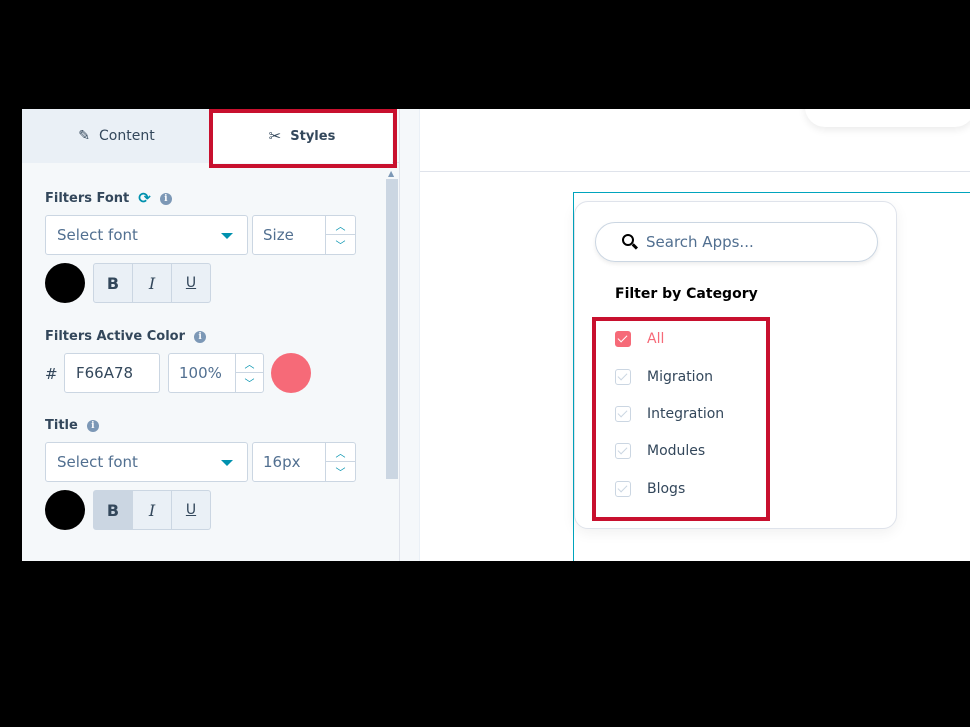 This screenshot has width=970, height=727. I want to click on tab-content: ✎ Content, so click(117, 136).